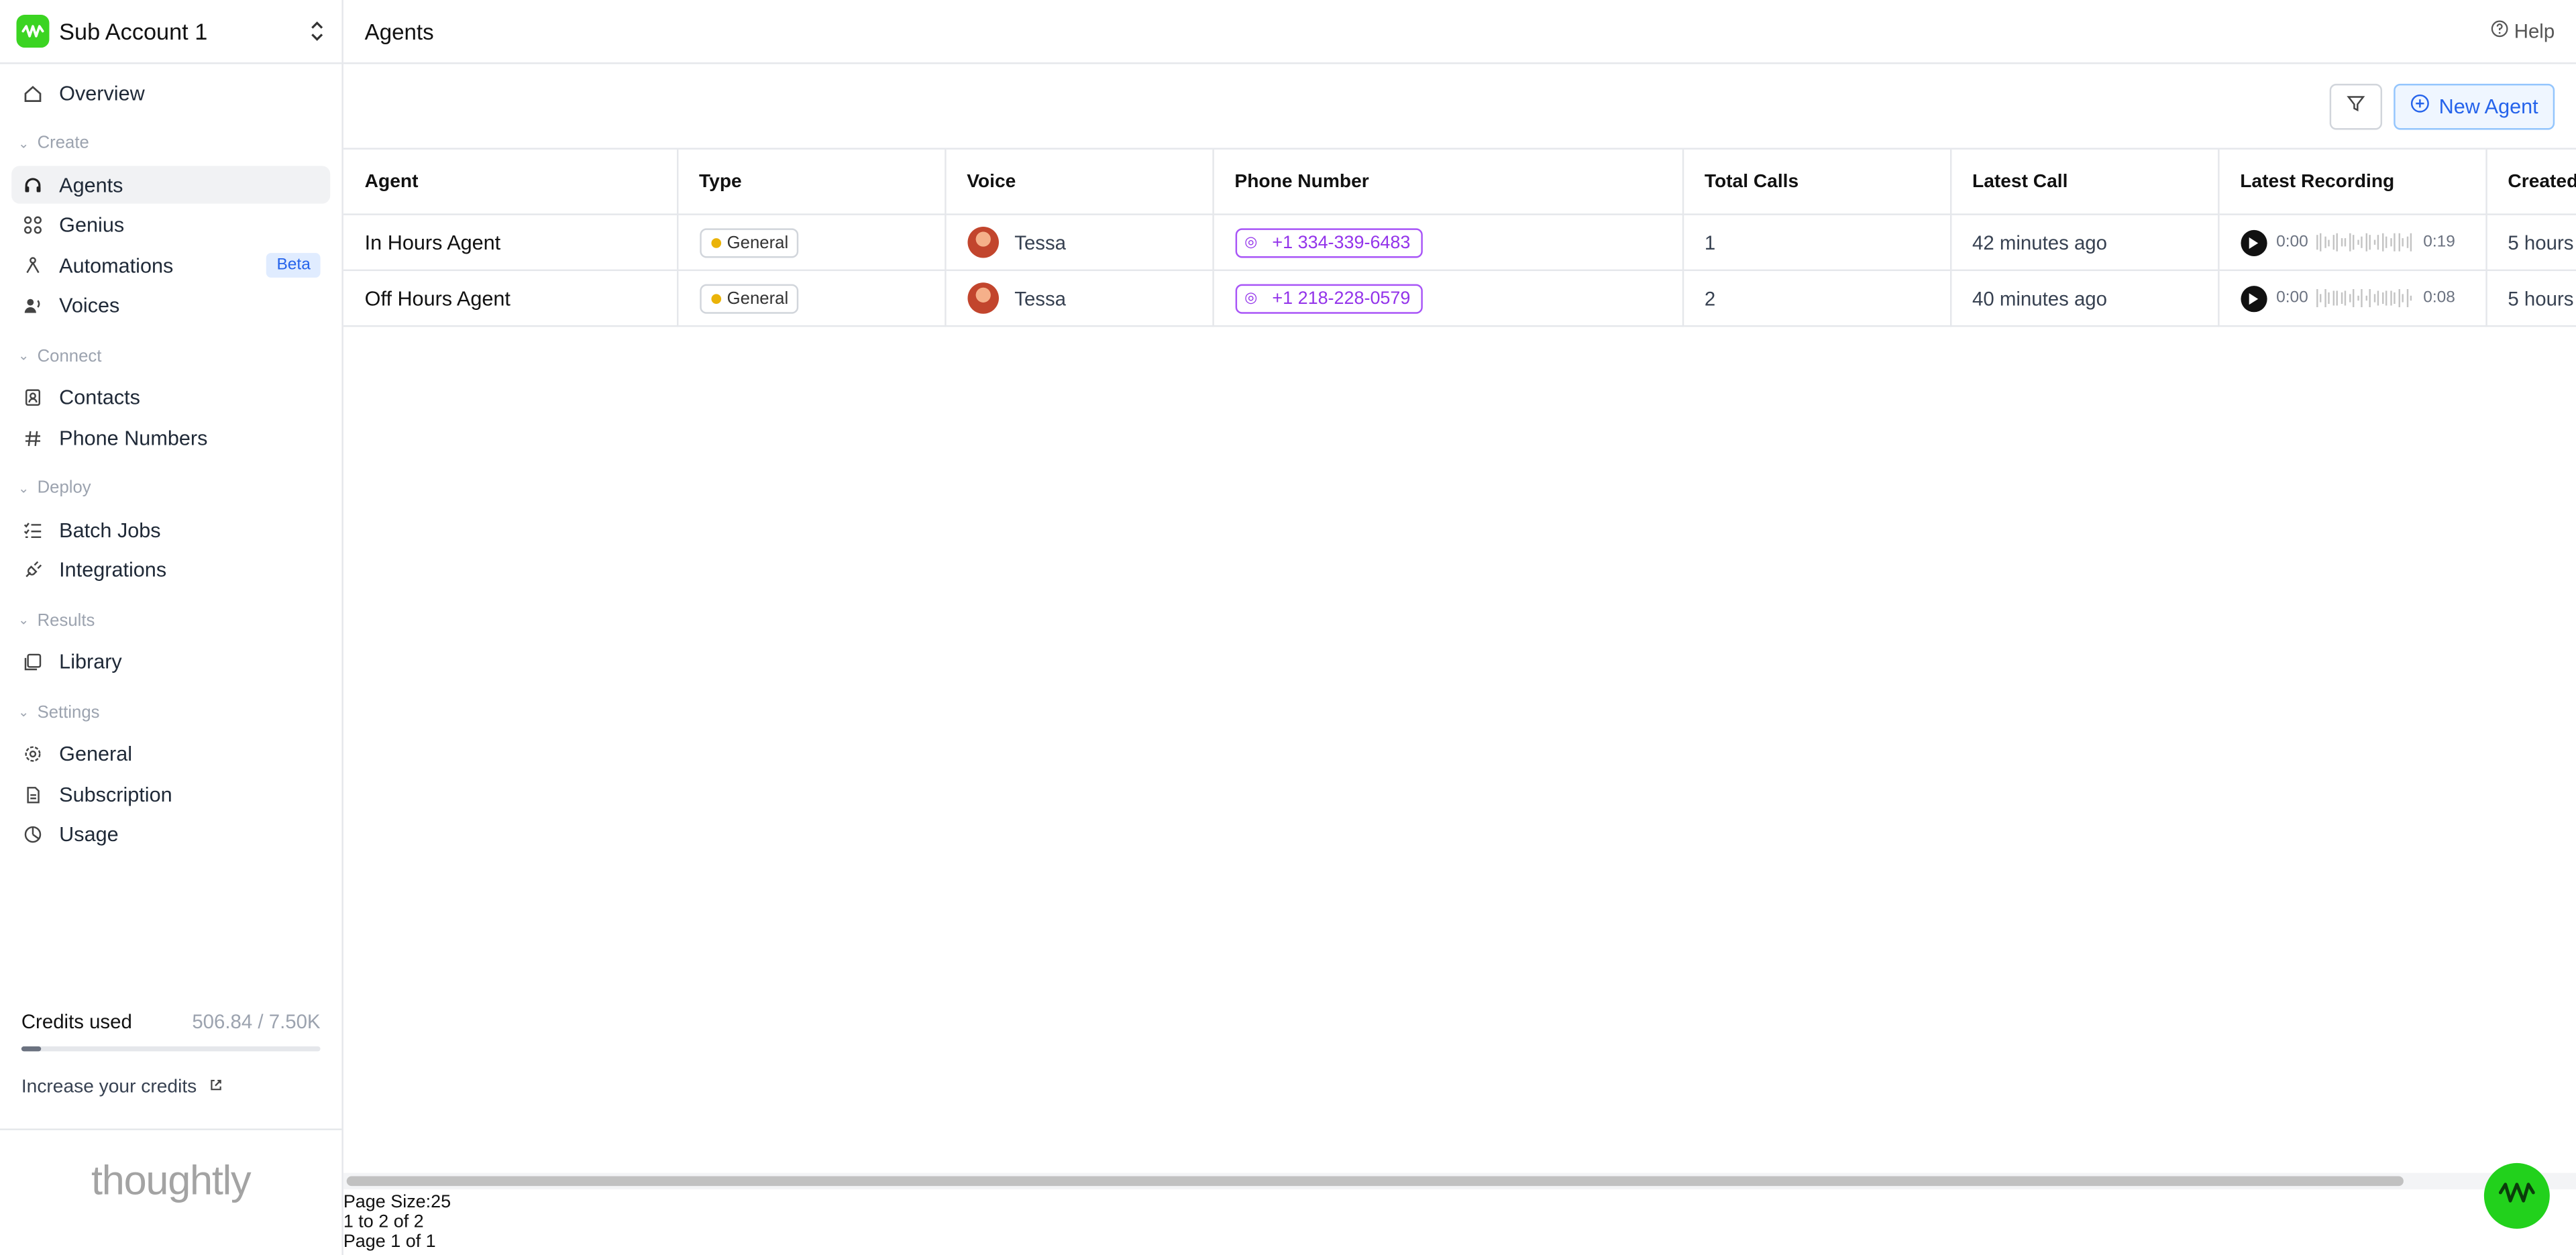 The height and width of the screenshot is (1255, 2576). Describe the element at coordinates (89, 834) in the screenshot. I see `sidebar-item-label: Usage` at that location.